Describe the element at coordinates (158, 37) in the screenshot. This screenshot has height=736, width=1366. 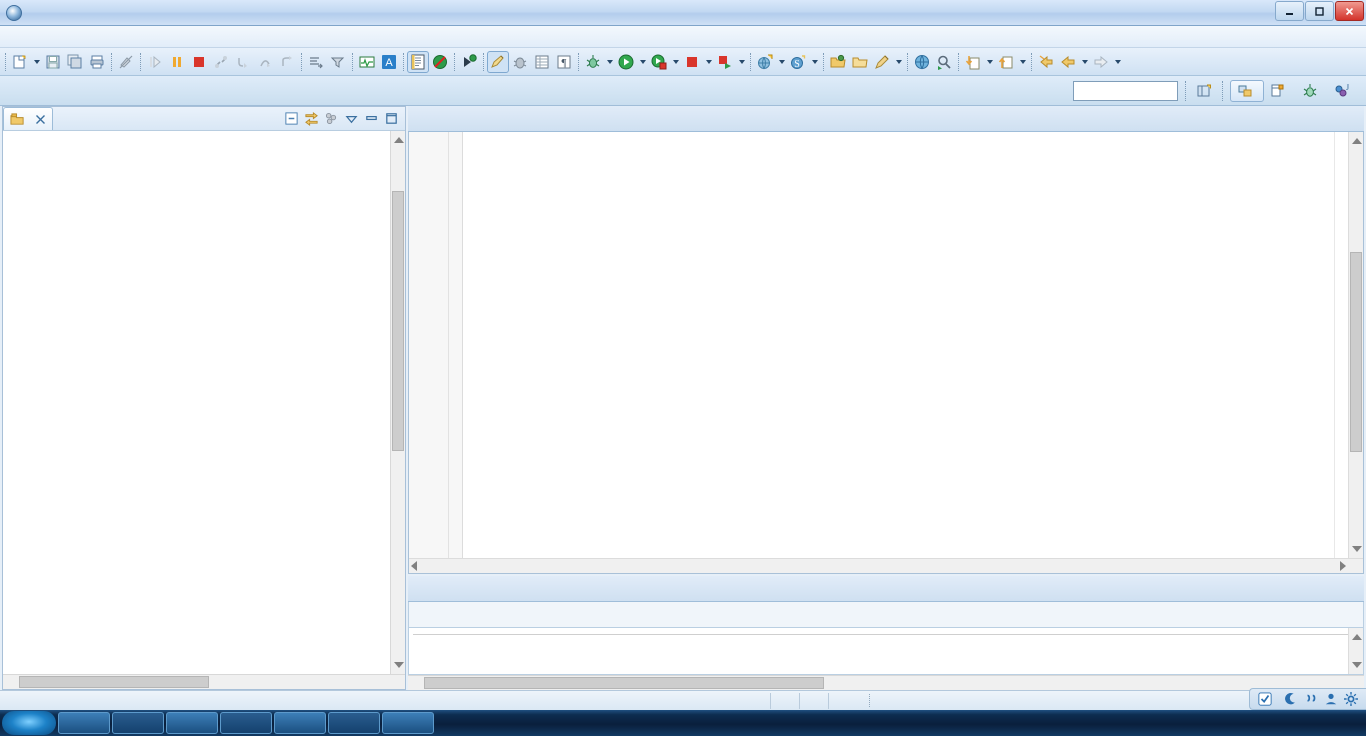
I see `menu-help` at that location.